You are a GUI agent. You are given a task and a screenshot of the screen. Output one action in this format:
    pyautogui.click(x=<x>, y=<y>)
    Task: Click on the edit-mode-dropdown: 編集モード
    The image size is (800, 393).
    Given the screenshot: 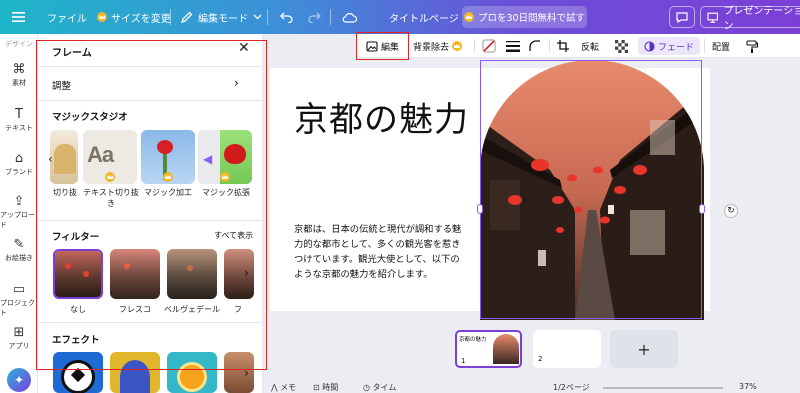 What is the action you would take?
    pyautogui.click(x=221, y=17)
    